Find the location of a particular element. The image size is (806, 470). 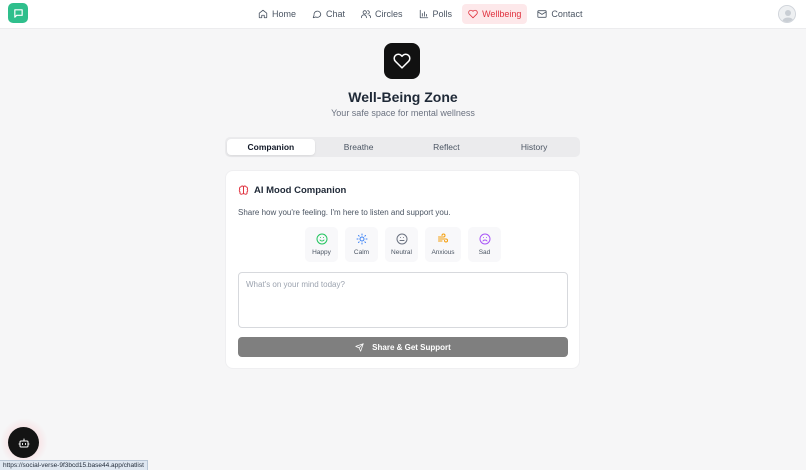

nav-item-contact: Contact is located at coordinates (559, 14).